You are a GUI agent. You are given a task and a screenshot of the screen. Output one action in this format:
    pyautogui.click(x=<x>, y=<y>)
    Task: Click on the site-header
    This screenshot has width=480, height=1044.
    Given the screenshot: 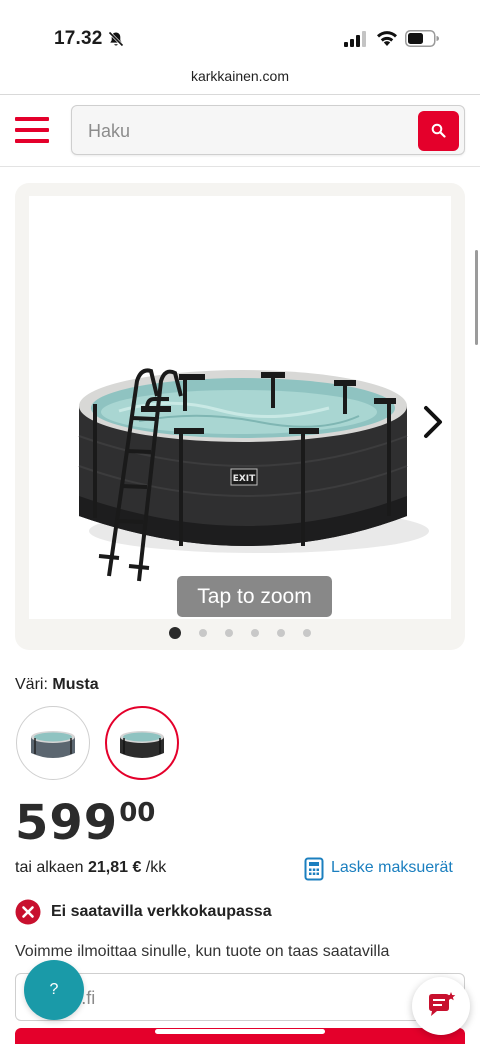 What is the action you would take?
    pyautogui.click(x=240, y=131)
    